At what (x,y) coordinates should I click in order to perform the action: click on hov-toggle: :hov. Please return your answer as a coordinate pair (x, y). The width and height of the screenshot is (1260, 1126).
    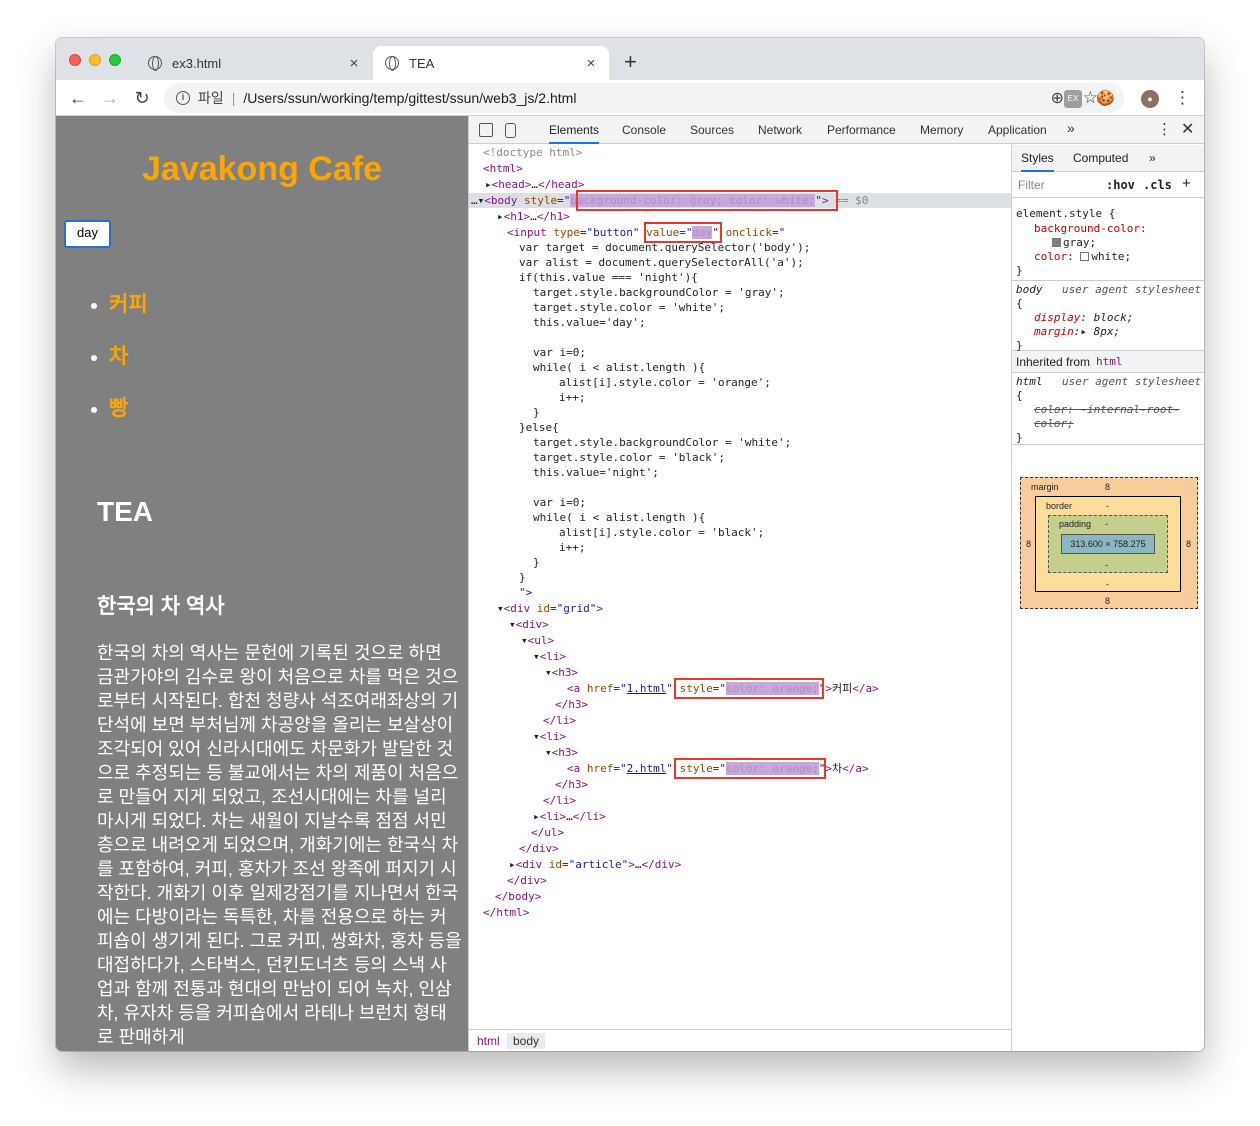
    Looking at the image, I should click on (1120, 185).